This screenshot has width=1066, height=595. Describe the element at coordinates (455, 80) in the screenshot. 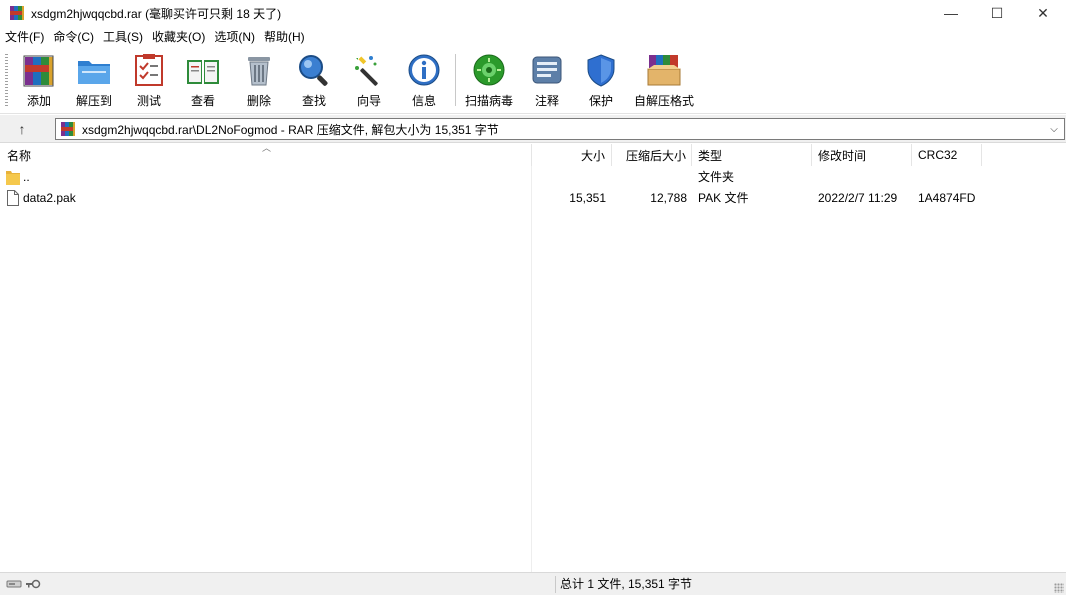

I see `toolbar-separator` at that location.